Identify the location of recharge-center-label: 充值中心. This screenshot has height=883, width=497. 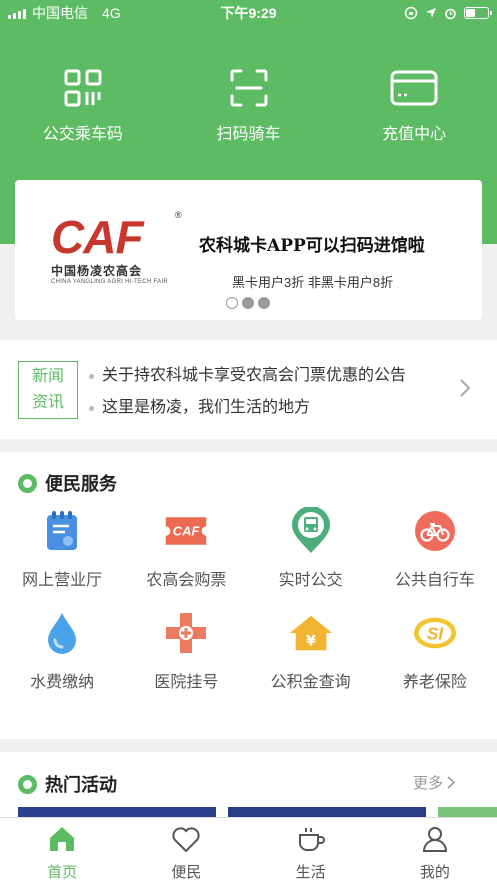
(414, 134).